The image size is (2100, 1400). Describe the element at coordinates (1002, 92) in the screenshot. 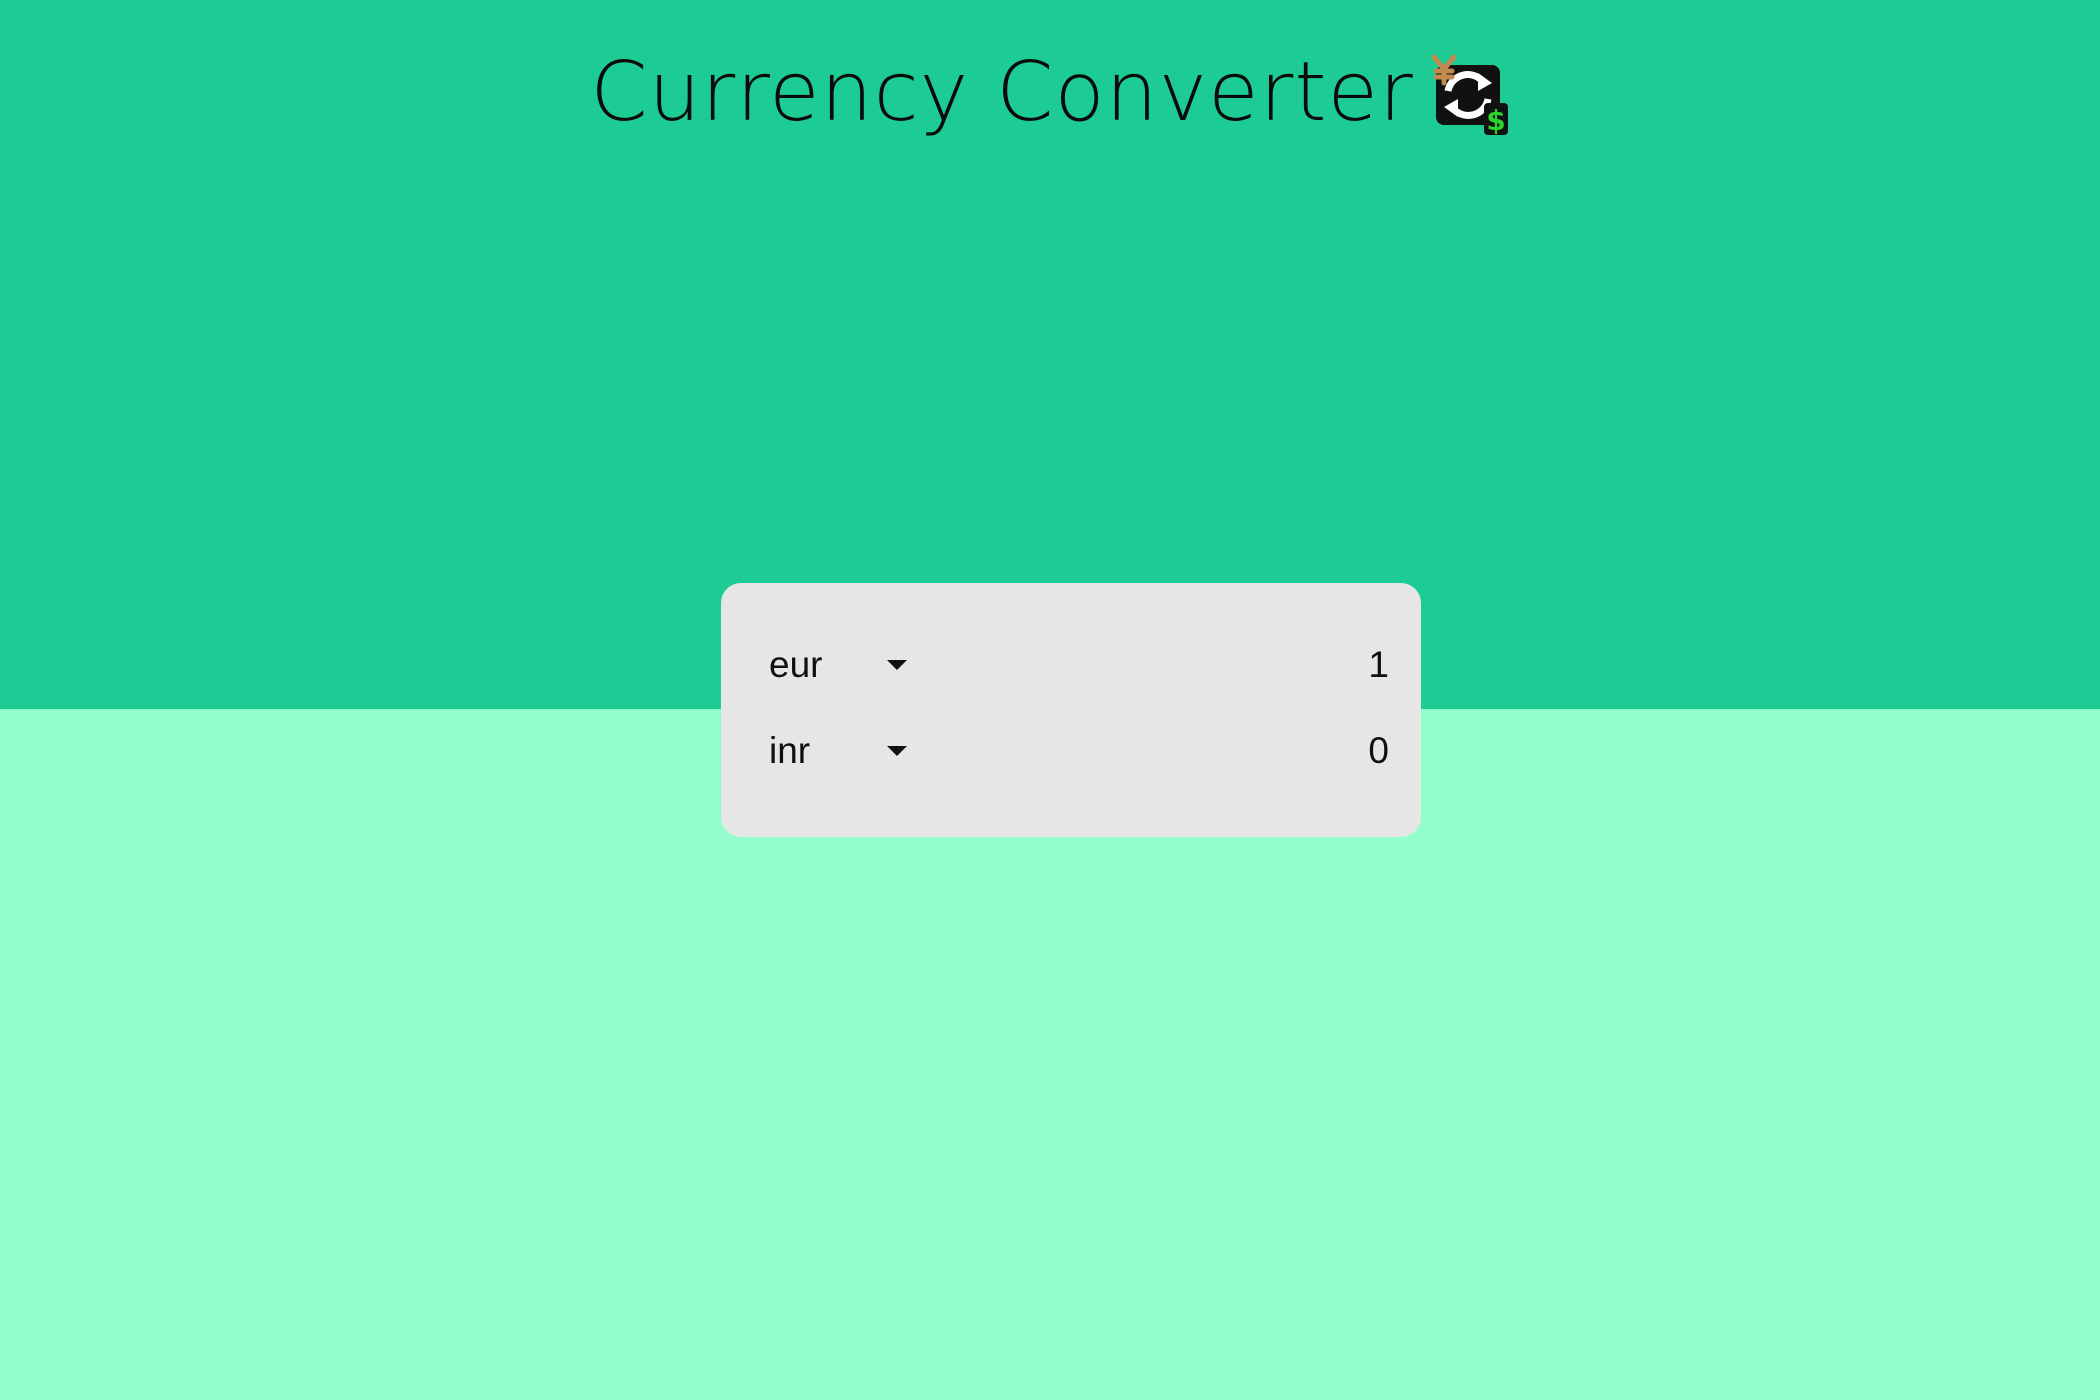

I see `page-title: Currency Converter` at that location.